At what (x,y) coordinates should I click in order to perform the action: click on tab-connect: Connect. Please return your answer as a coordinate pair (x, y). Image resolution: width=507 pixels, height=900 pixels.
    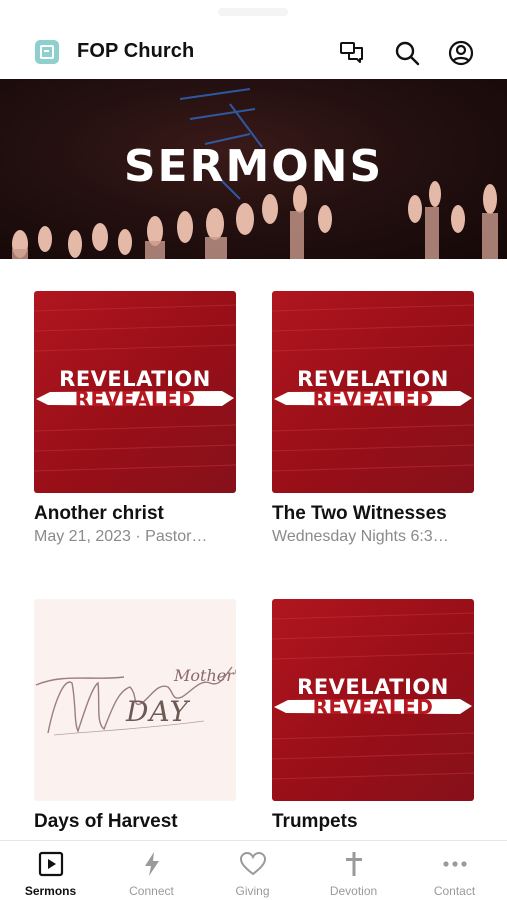
    Looking at the image, I should click on (151, 870).